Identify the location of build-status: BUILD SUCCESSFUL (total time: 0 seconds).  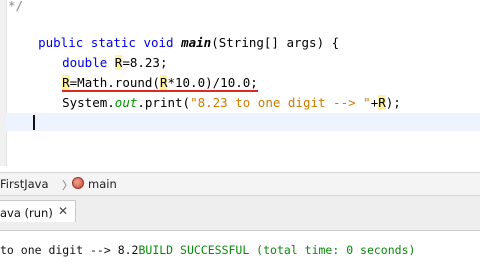
(277, 250).